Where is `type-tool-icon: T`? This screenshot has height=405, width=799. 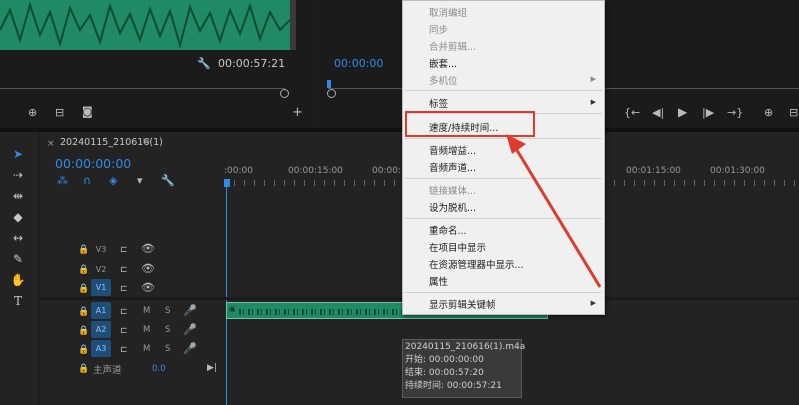
type-tool-icon: T is located at coordinates (18, 301).